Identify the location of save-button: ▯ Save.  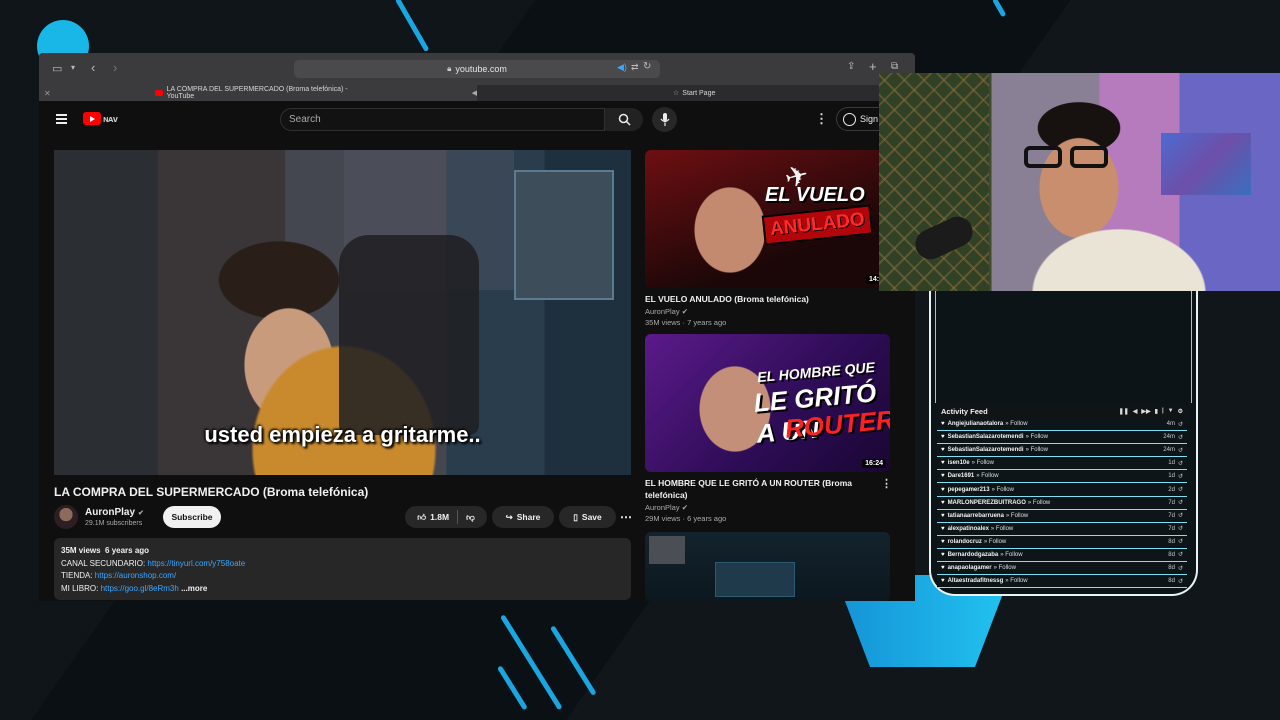
(587, 517).